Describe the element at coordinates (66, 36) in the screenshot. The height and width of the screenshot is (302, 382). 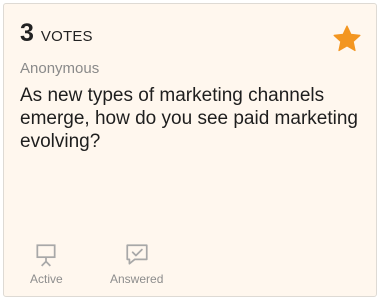
I see `votes-label: VOTES` at that location.